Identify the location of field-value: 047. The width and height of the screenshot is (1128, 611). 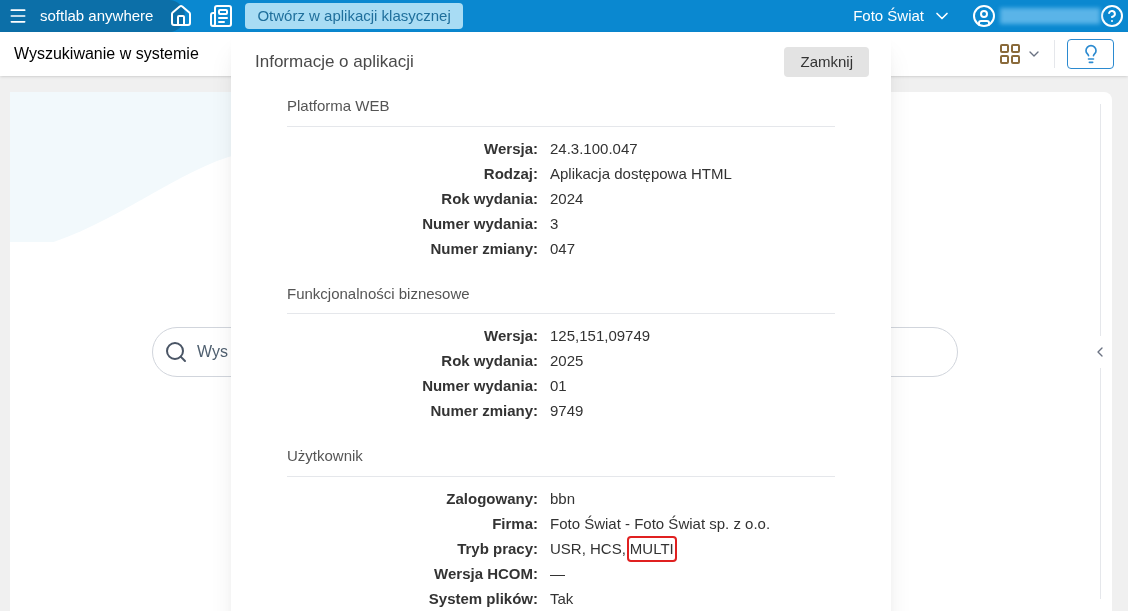
(563, 248).